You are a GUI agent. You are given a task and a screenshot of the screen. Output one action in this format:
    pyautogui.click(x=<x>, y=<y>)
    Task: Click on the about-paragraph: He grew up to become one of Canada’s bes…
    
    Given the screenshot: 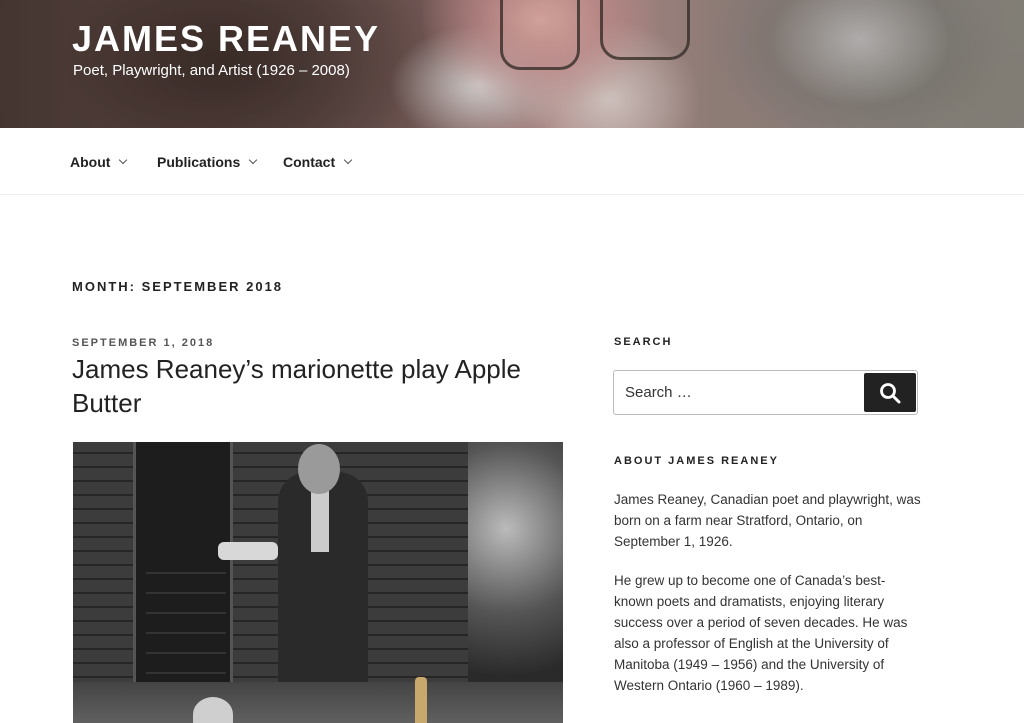 What is the action you would take?
    pyautogui.click(x=761, y=633)
    